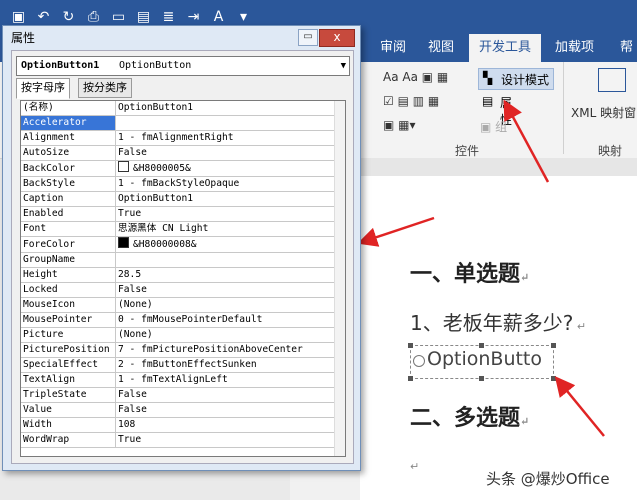 This screenshot has width=637, height=500. Describe the element at coordinates (68, 168) in the screenshot. I see `property-name: BackColor` at that location.